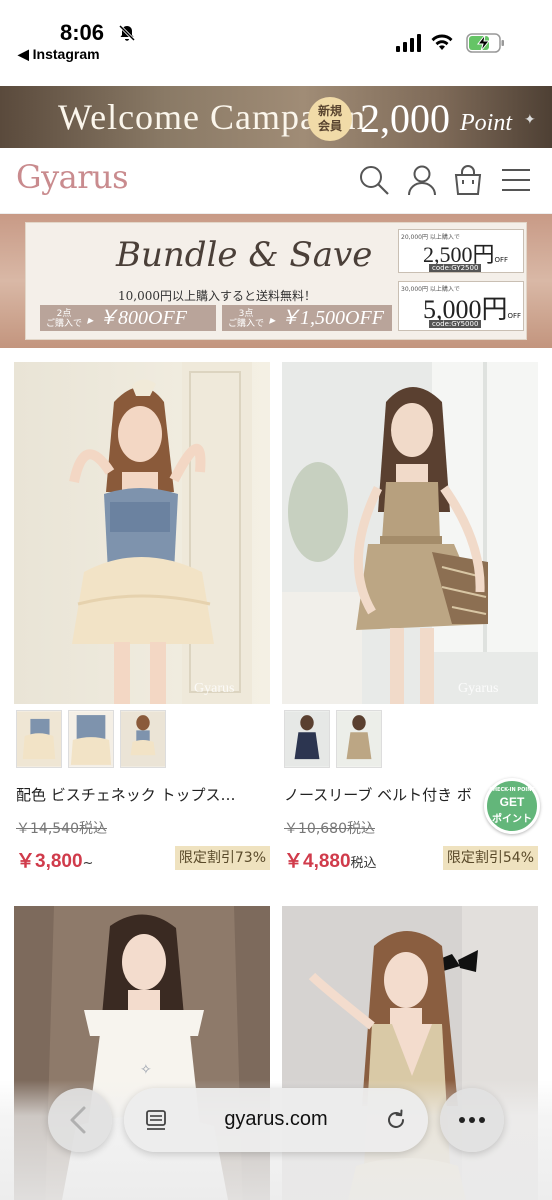 Image resolution: width=552 pixels, height=1200 pixels. Describe the element at coordinates (396, 1120) in the screenshot. I see `reload-icon` at that location.